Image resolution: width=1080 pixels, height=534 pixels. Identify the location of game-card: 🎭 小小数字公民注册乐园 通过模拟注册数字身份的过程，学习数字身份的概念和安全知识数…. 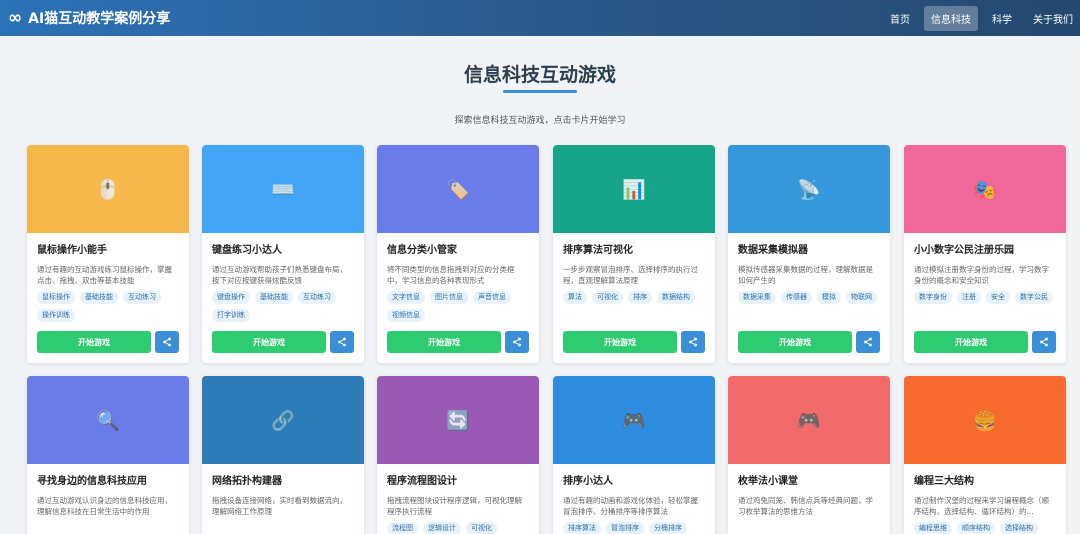
(985, 254).